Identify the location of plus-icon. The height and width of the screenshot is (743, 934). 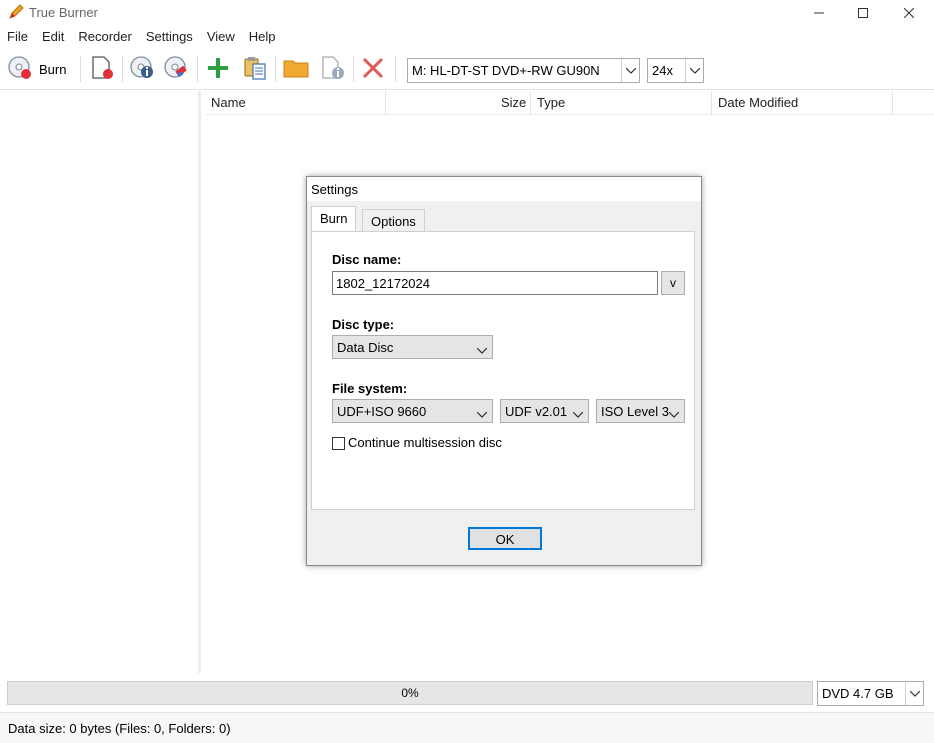
(218, 69).